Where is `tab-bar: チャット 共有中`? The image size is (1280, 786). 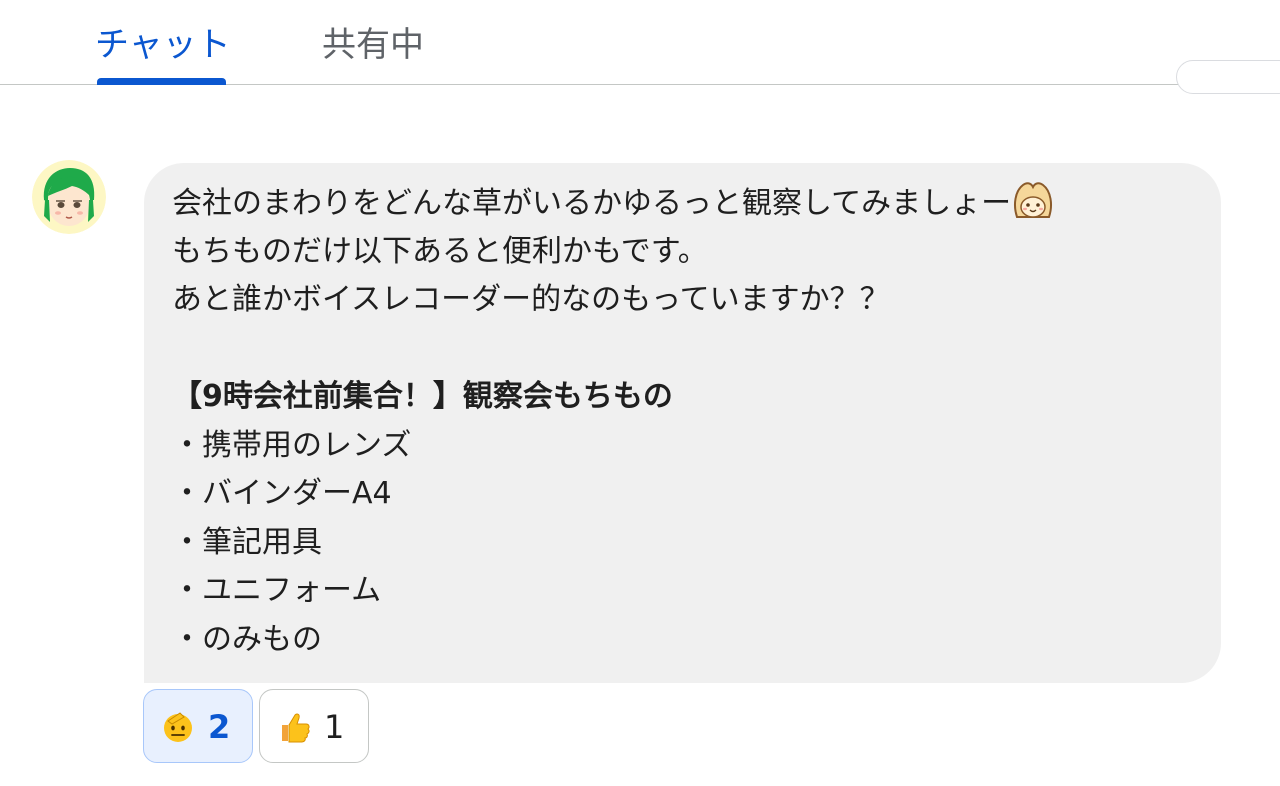 tab-bar: チャット 共有中 is located at coordinates (640, 42).